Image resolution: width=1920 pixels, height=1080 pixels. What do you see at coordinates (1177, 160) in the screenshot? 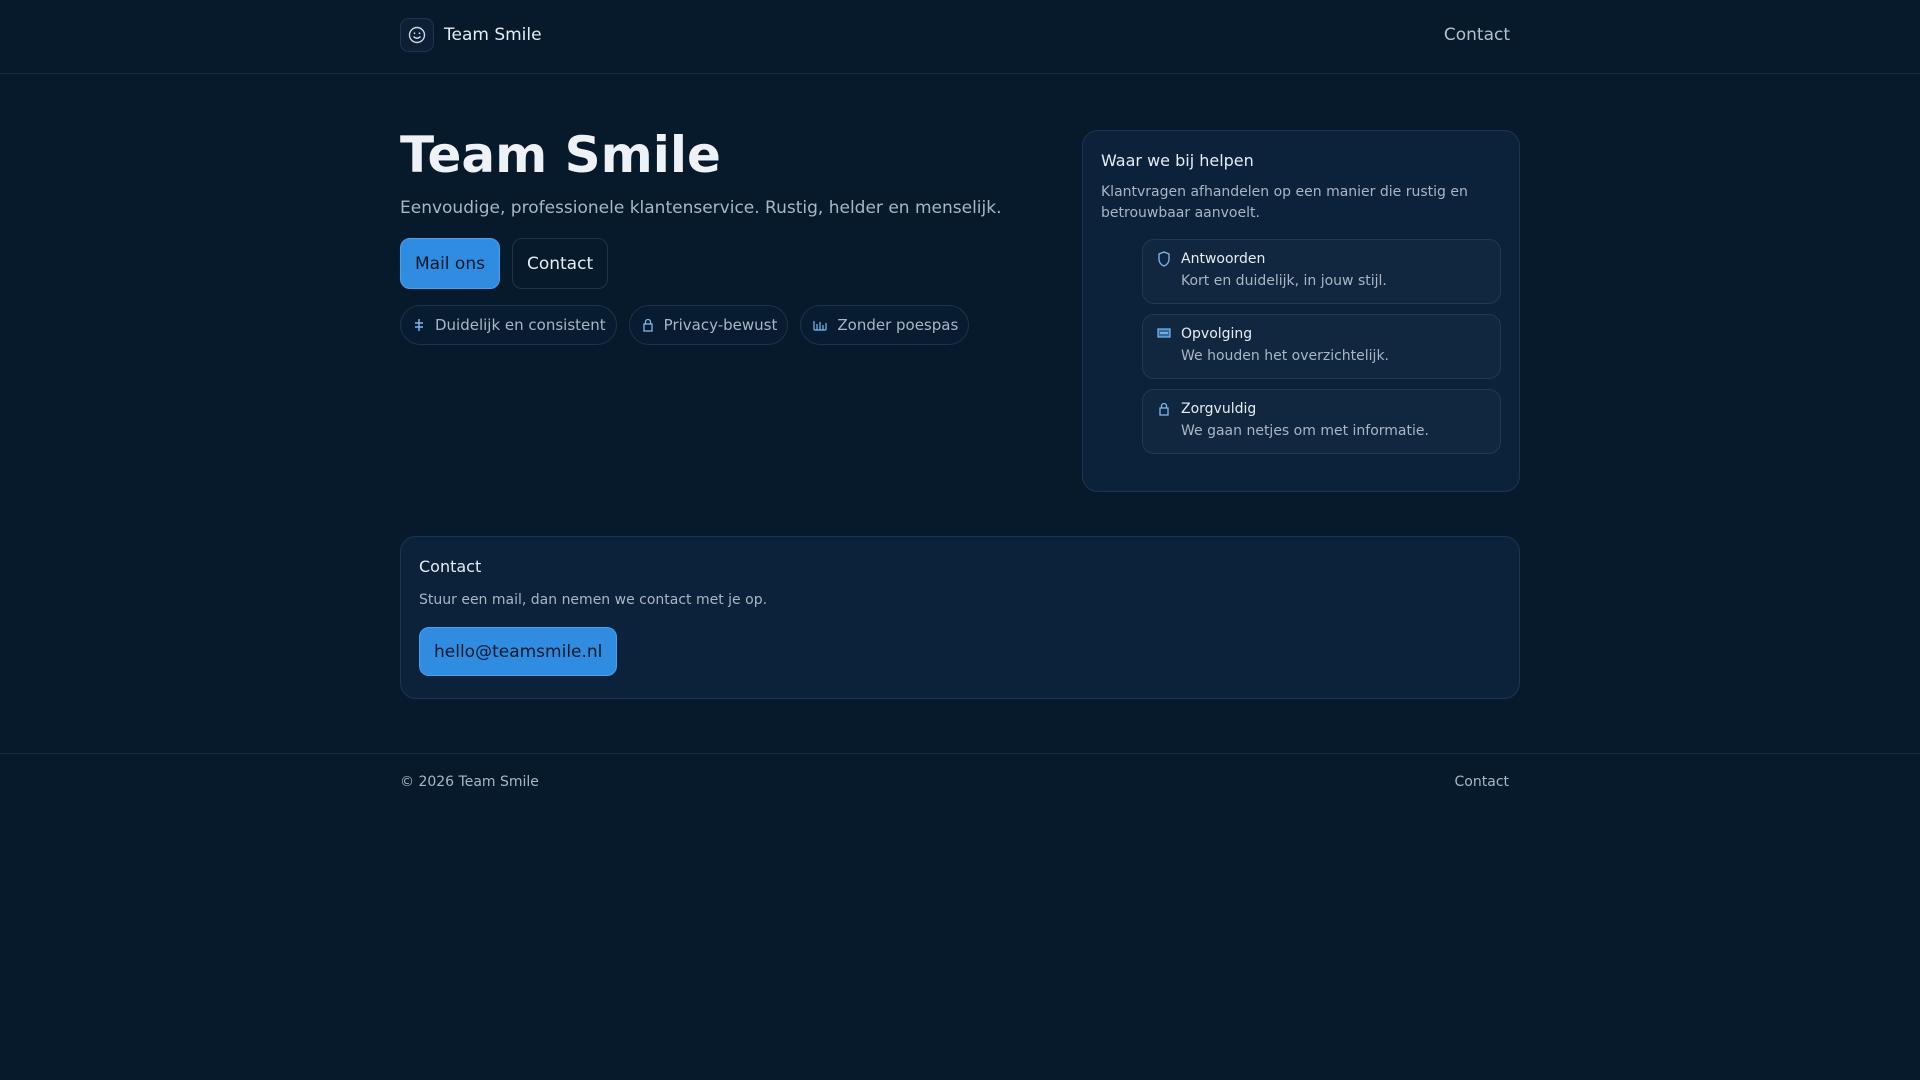
I see `help-title: Waar we bij helpen` at bounding box center [1177, 160].